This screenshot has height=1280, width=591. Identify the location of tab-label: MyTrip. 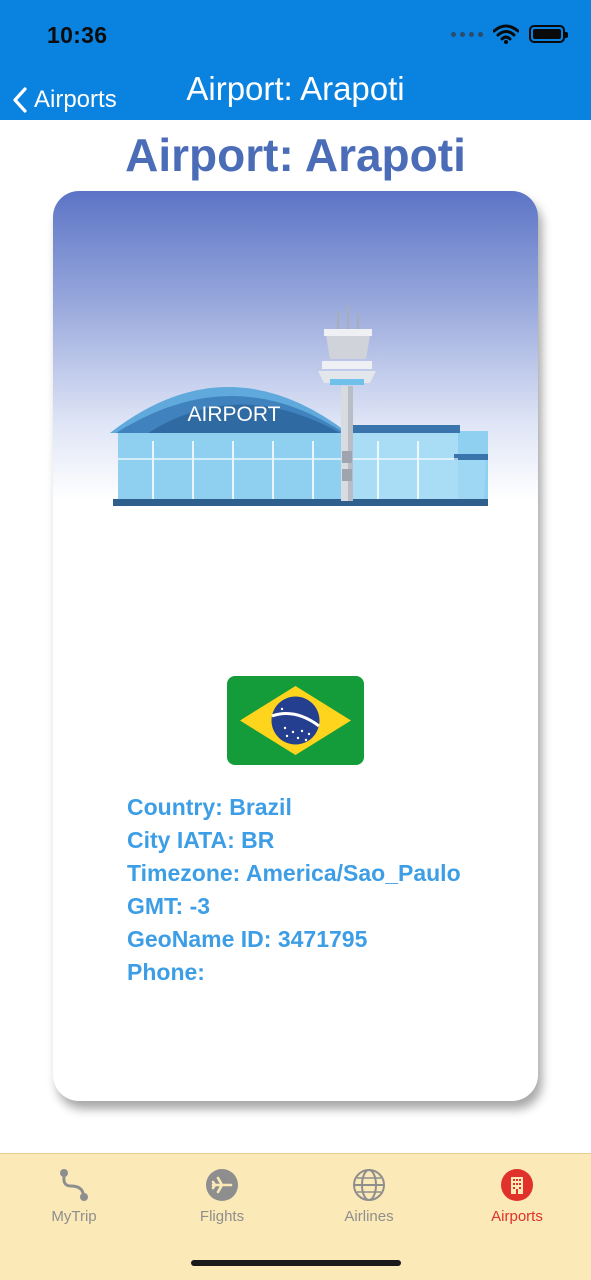
(74, 1216).